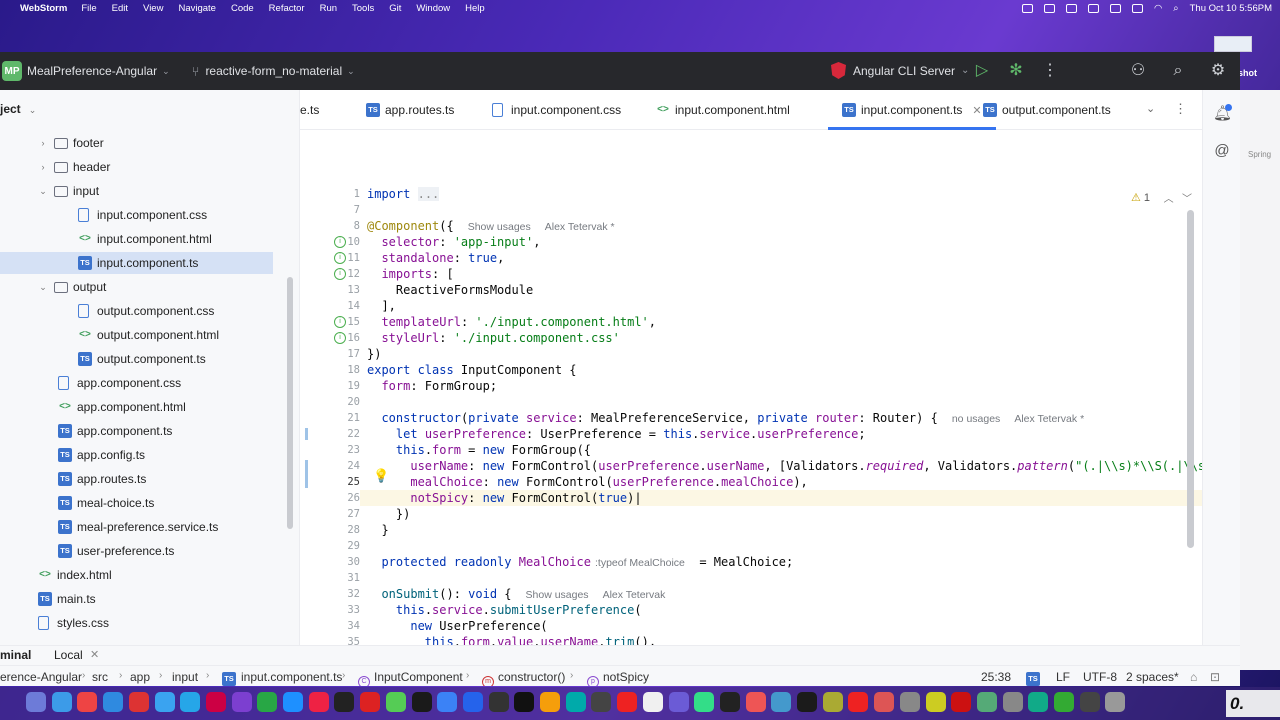 The image size is (1280, 720). I want to click on breadcrumb-input: input, so click(185, 677).